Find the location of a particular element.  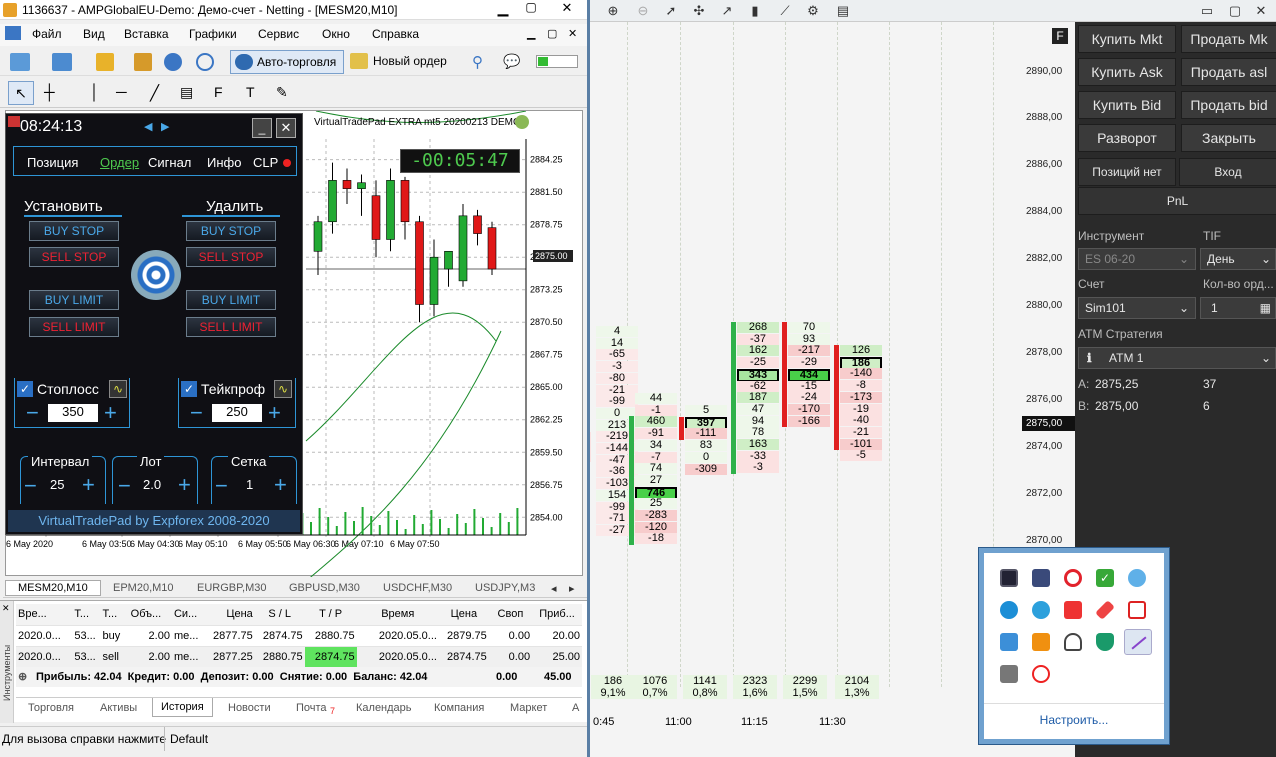

f-badge: F is located at coordinates (1060, 36).